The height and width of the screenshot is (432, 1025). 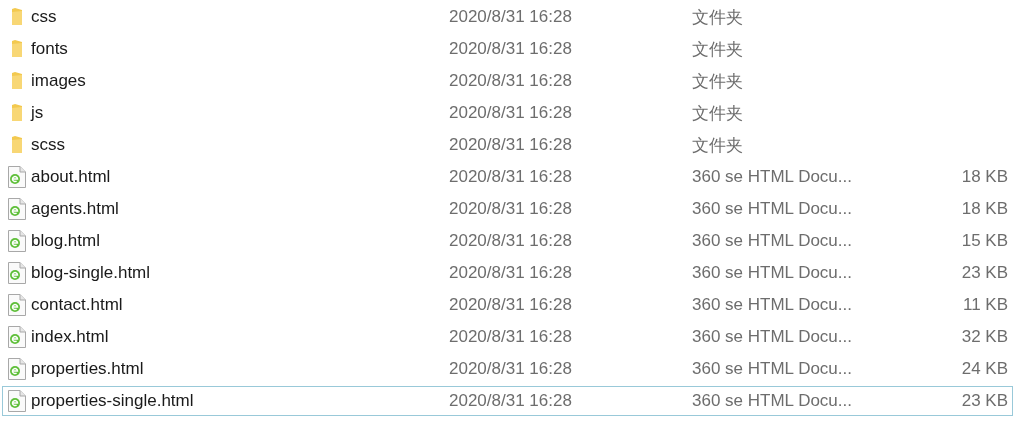 I want to click on file-row: properties-single.html 2020/8/31 16:28 360 se HTML Docu... 23 KB, so click(x=507, y=401).